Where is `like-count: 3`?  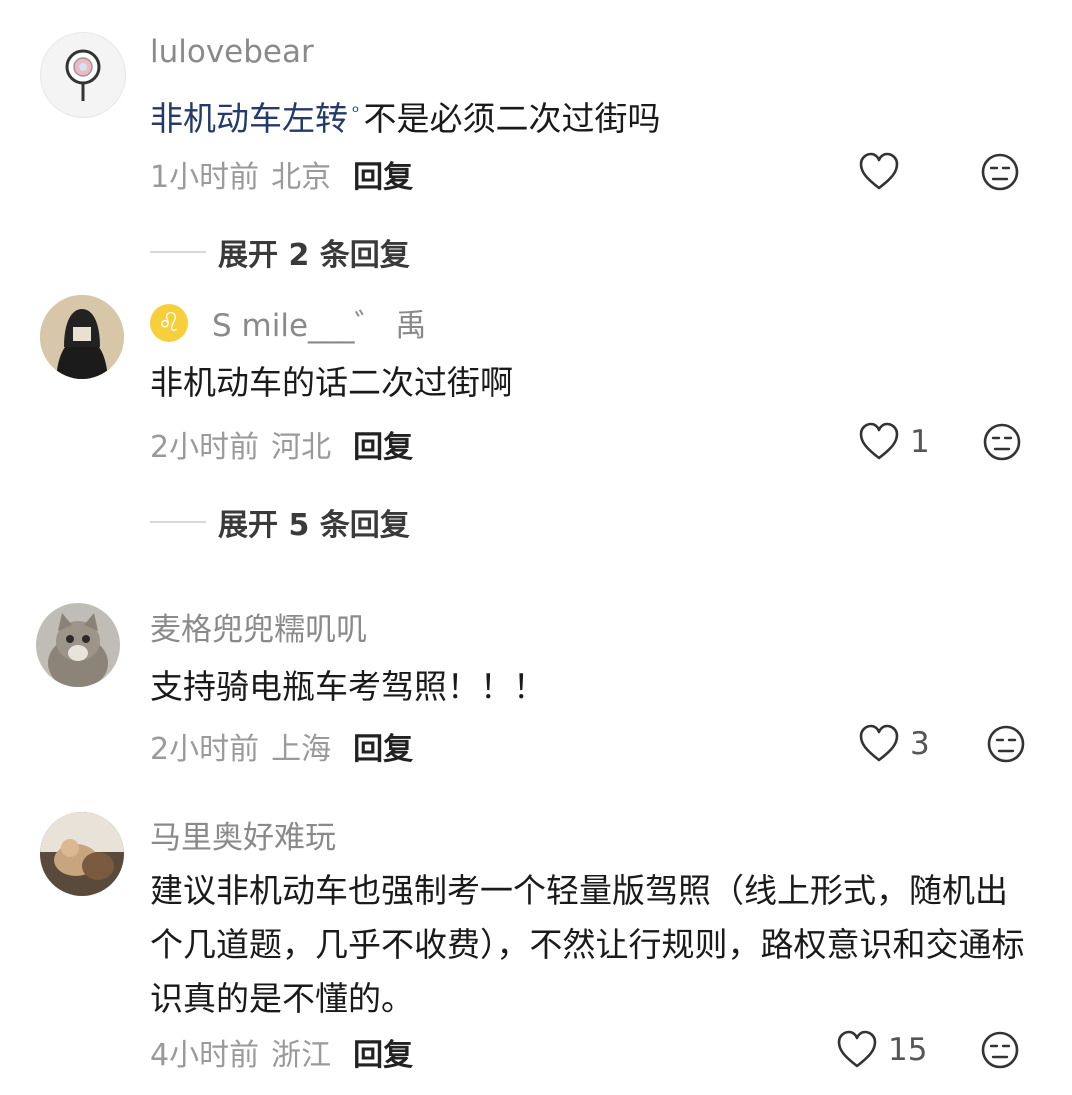
like-count: 3 is located at coordinates (920, 744).